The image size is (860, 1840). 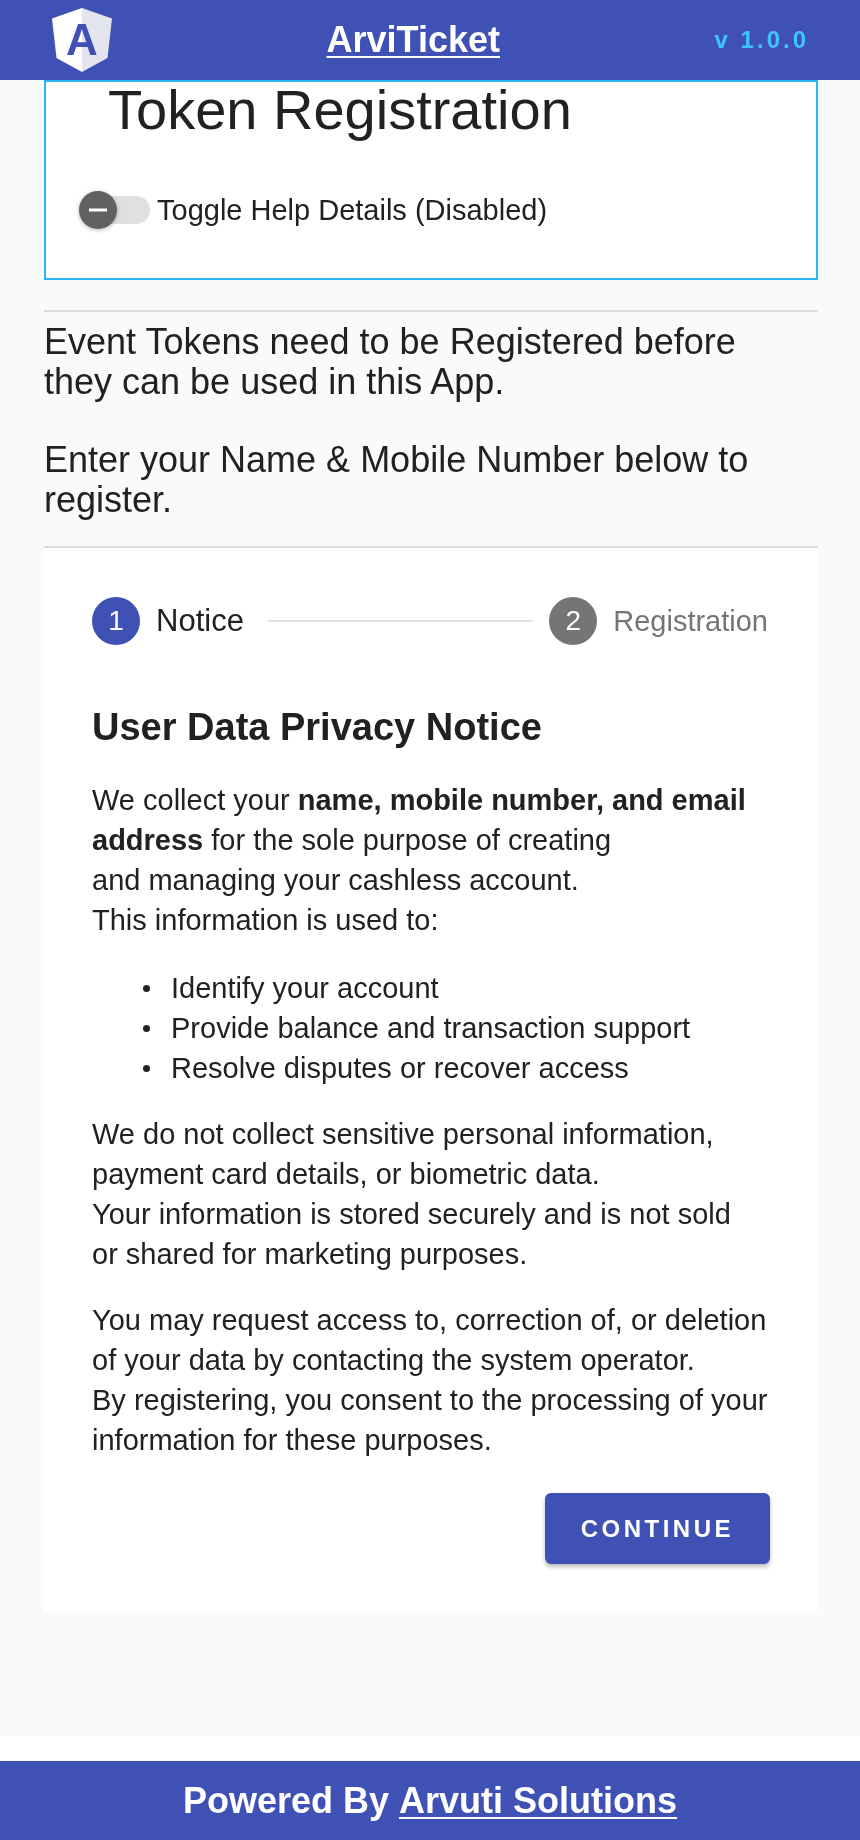 I want to click on notice-paragraph: We do not collect sensitive personal information, payment card details, or biometric data. Your information is stored securely and is not sold or shared for marketing purposes., so click(x=412, y=1194).